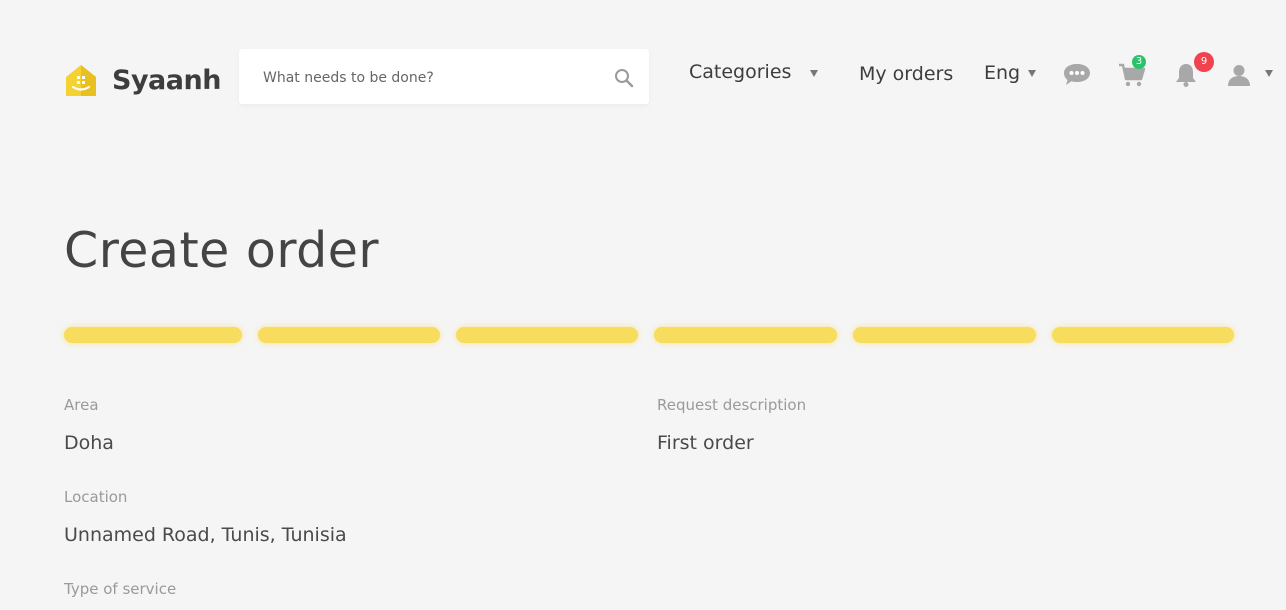 This screenshot has height=610, width=1286. Describe the element at coordinates (1032, 73) in the screenshot. I see `language-caret-icon` at that location.